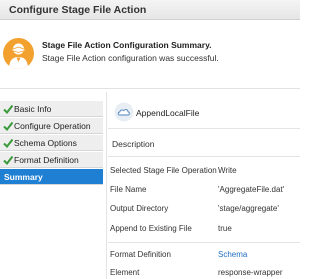 The image size is (320, 279). What do you see at coordinates (232, 254) in the screenshot?
I see `schema-link: Schema` at bounding box center [232, 254].